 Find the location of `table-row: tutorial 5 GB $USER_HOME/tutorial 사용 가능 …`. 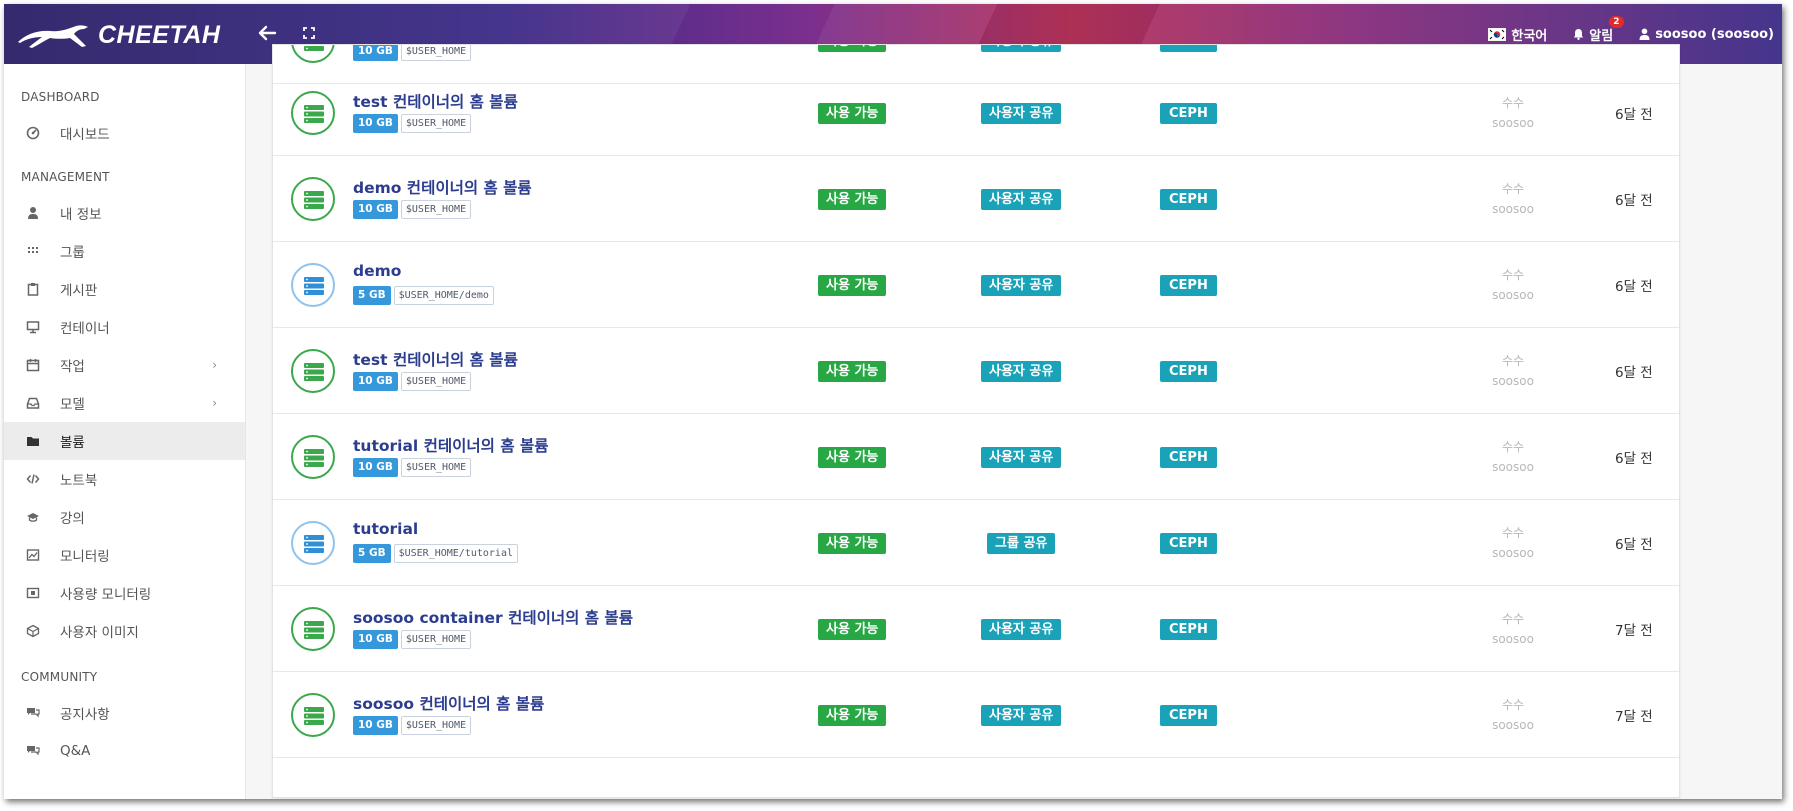

table-row: tutorial 5 GB $USER_HOME/tutorial 사용 가능 … is located at coordinates (976, 543).